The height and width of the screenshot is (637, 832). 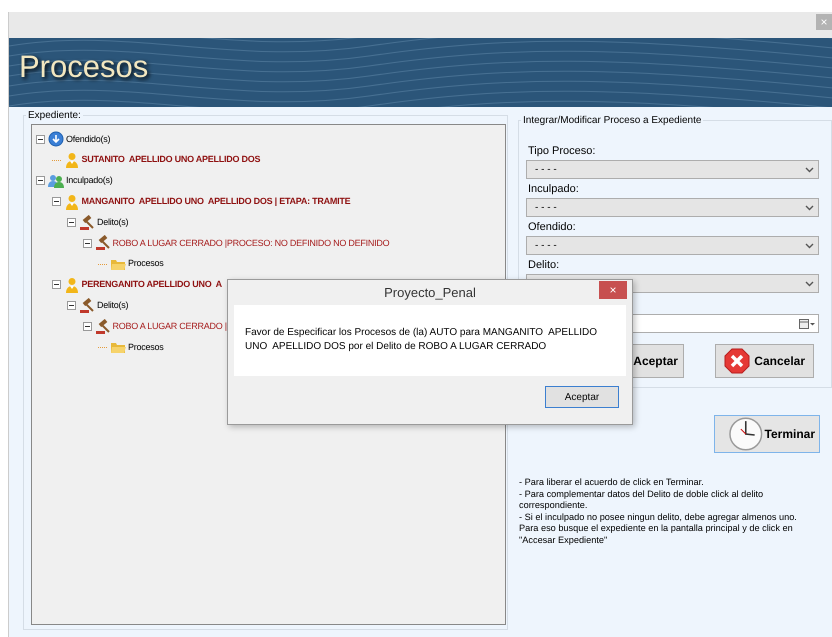 What do you see at coordinates (807, 323) in the screenshot?
I see `calendar-icon` at bounding box center [807, 323].